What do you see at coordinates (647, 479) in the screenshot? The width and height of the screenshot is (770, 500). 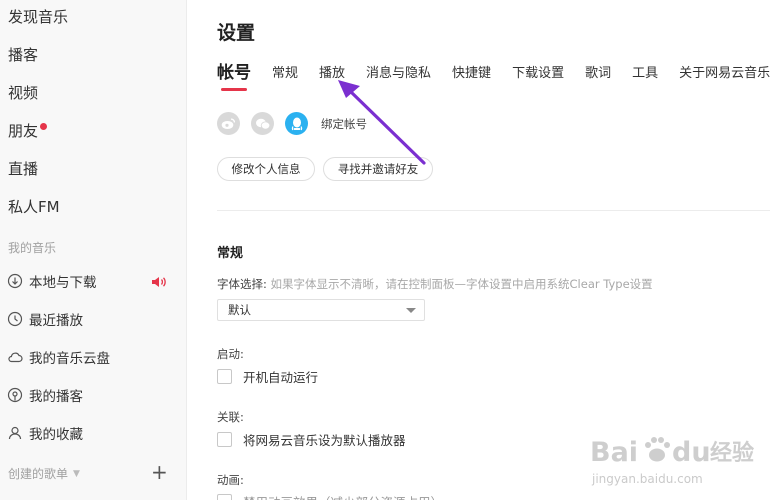 I see `watermark-url: jingyan.baidu.com` at bounding box center [647, 479].